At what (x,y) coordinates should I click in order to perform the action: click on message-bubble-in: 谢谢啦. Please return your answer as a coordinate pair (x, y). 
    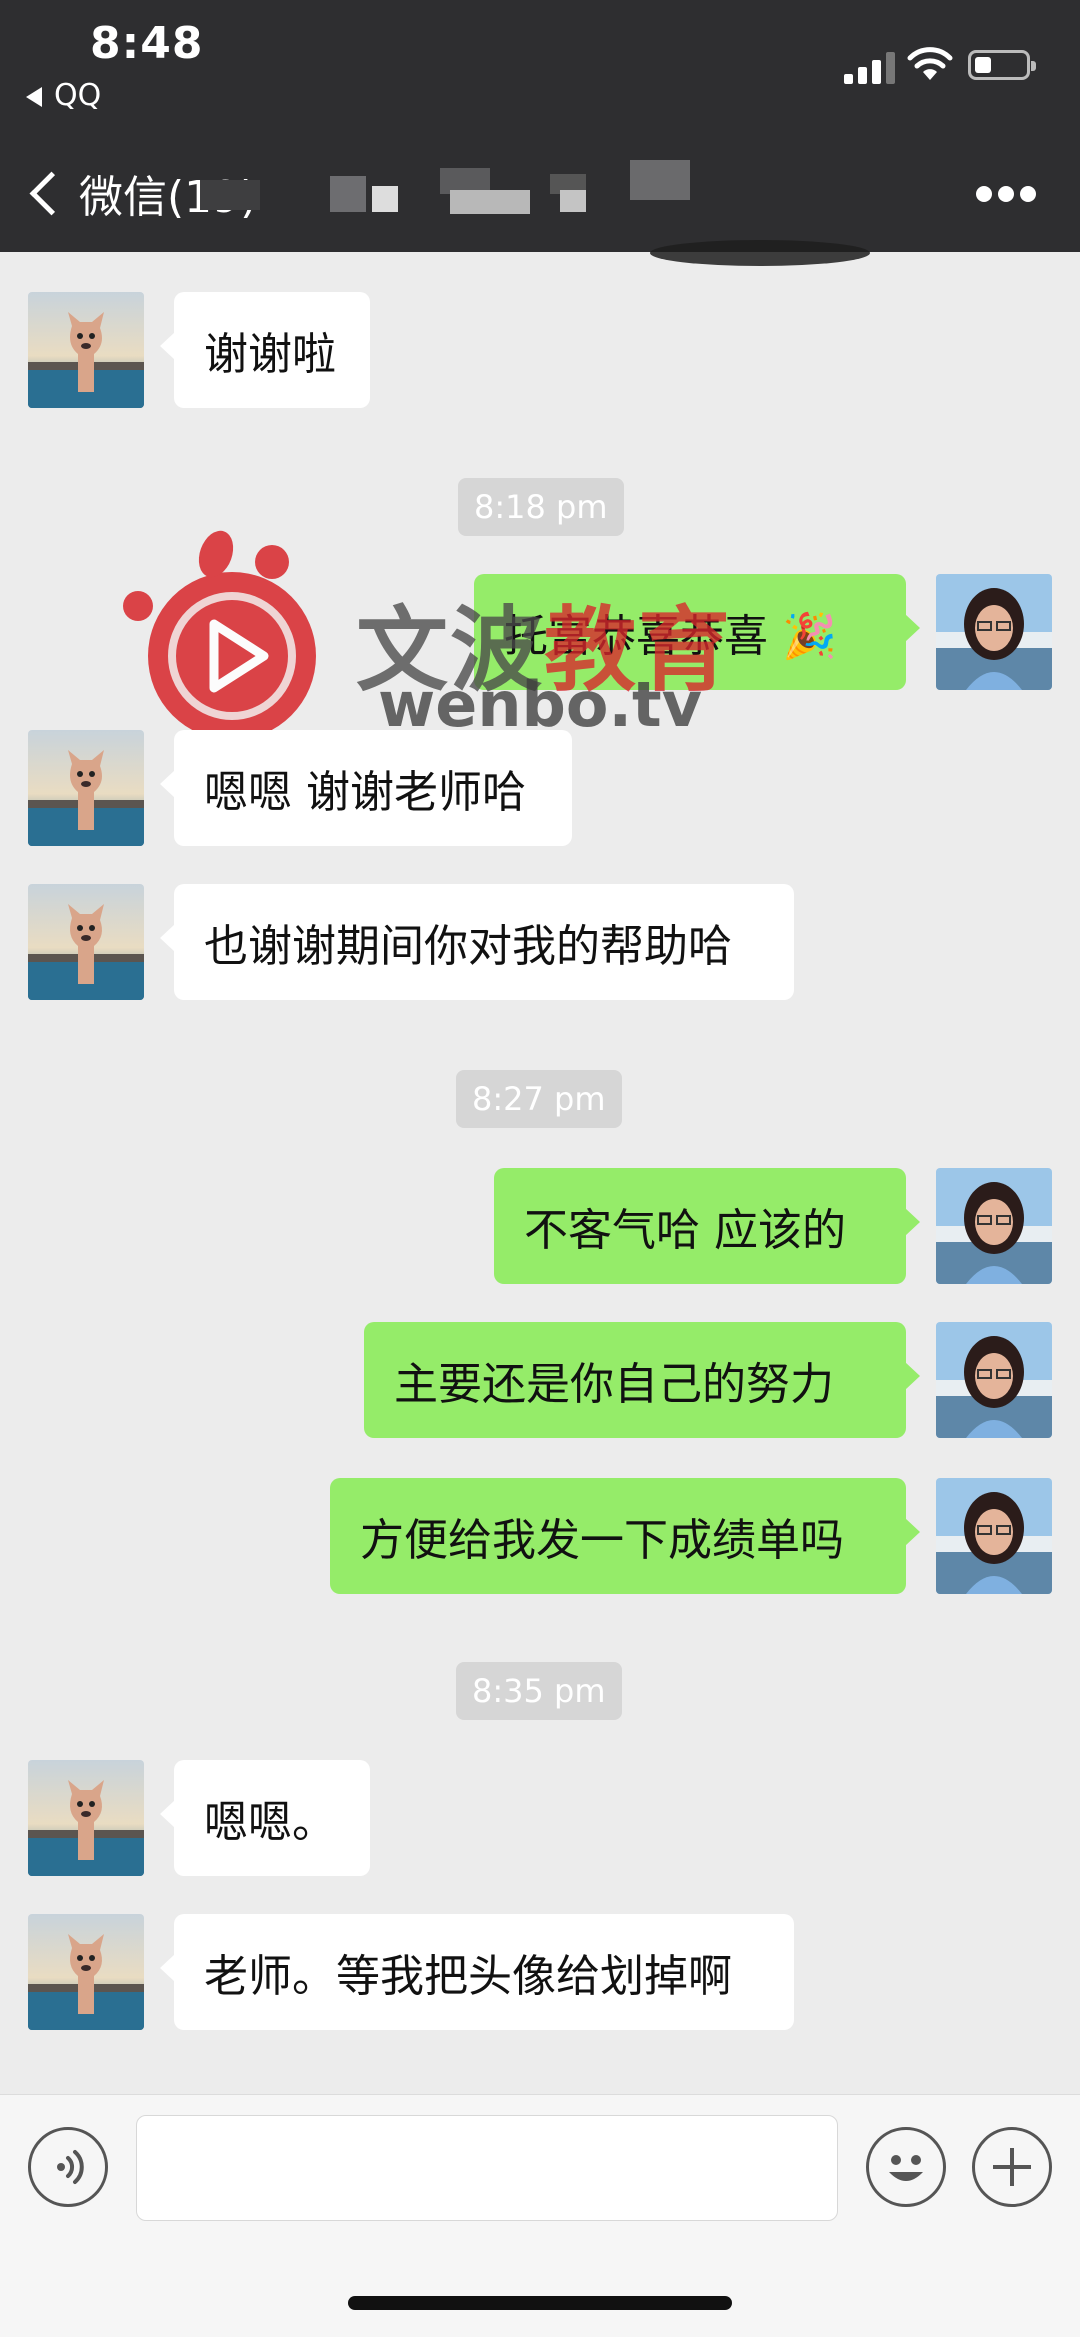
    Looking at the image, I should click on (265, 350).